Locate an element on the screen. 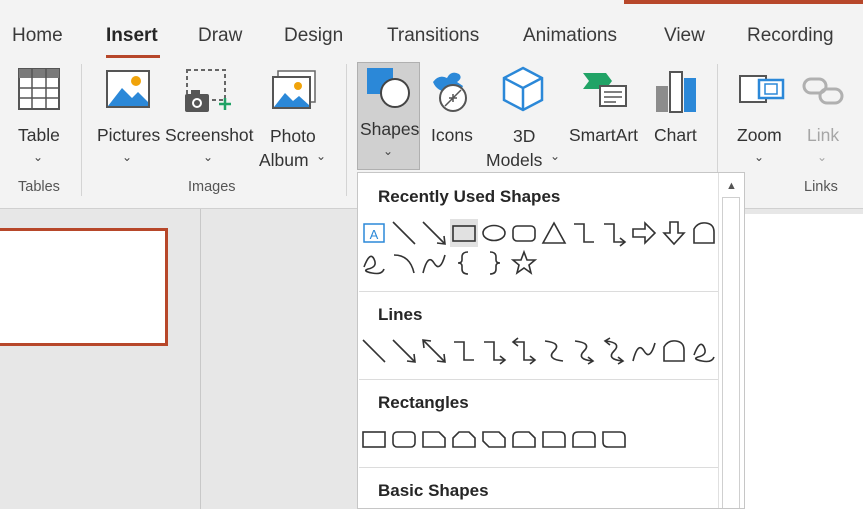  tab-view: View is located at coordinates (684, 36).